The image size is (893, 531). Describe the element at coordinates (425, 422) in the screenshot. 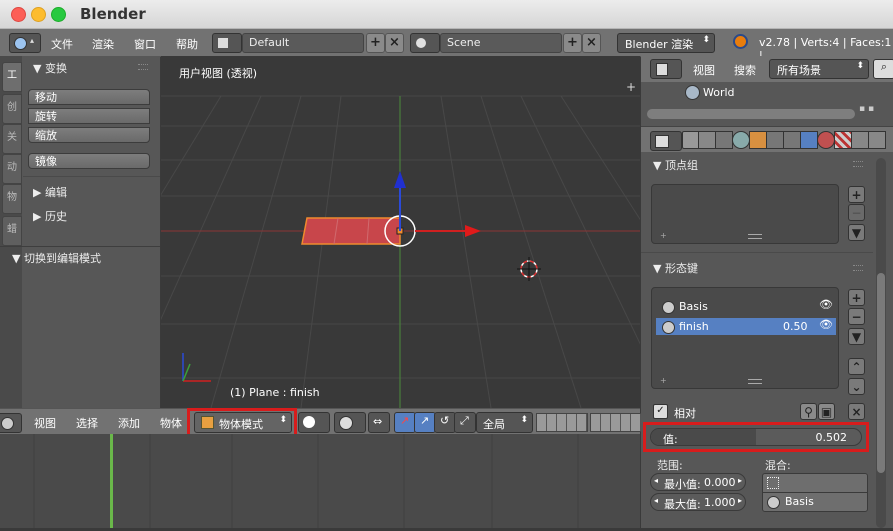

I see `rotate-manipulator-toggle: ↗` at that location.